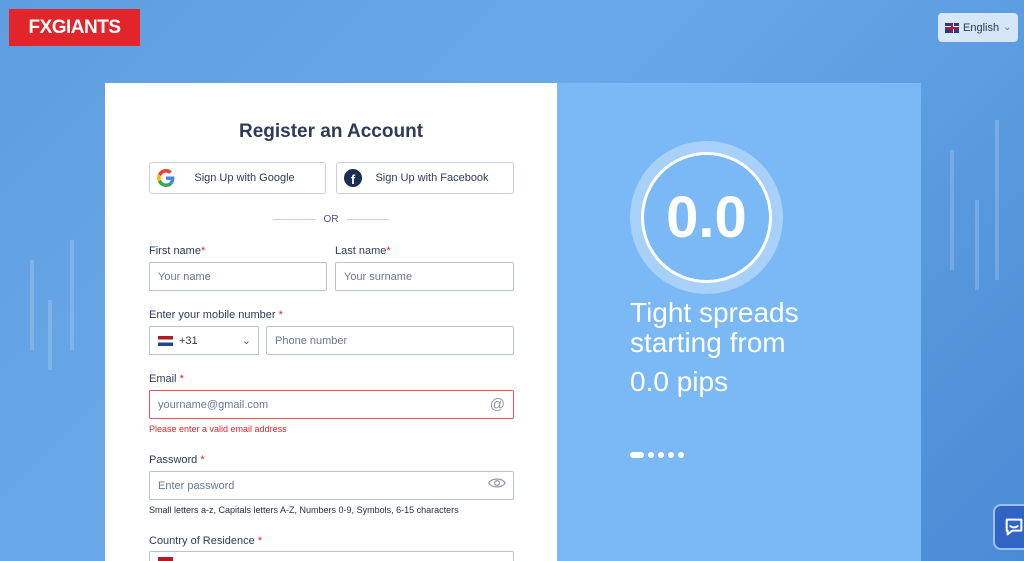 The image size is (1024, 561). I want to click on language-selector: English ⌄, so click(978, 27).